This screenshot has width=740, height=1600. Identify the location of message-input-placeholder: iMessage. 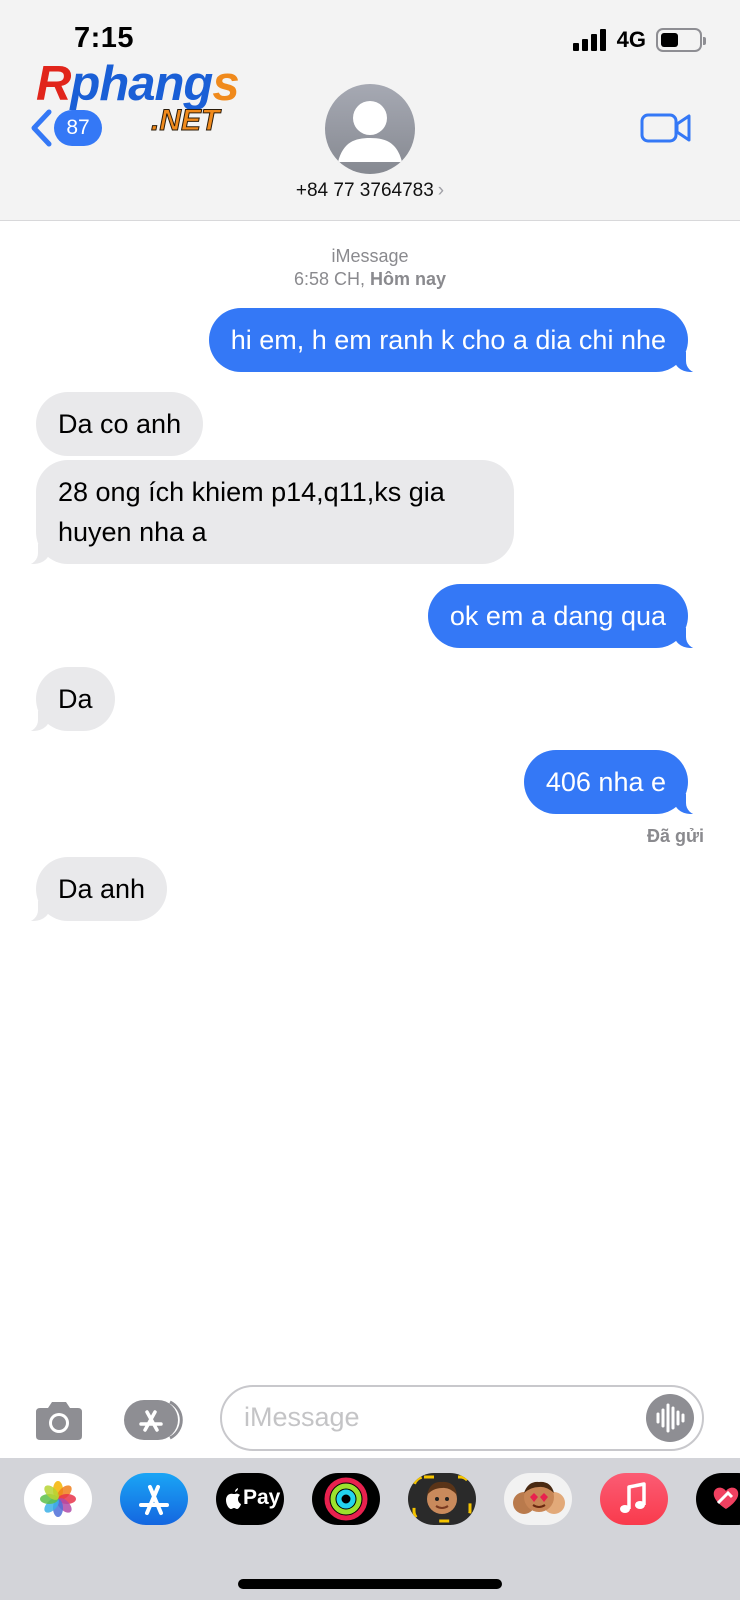
(302, 1417).